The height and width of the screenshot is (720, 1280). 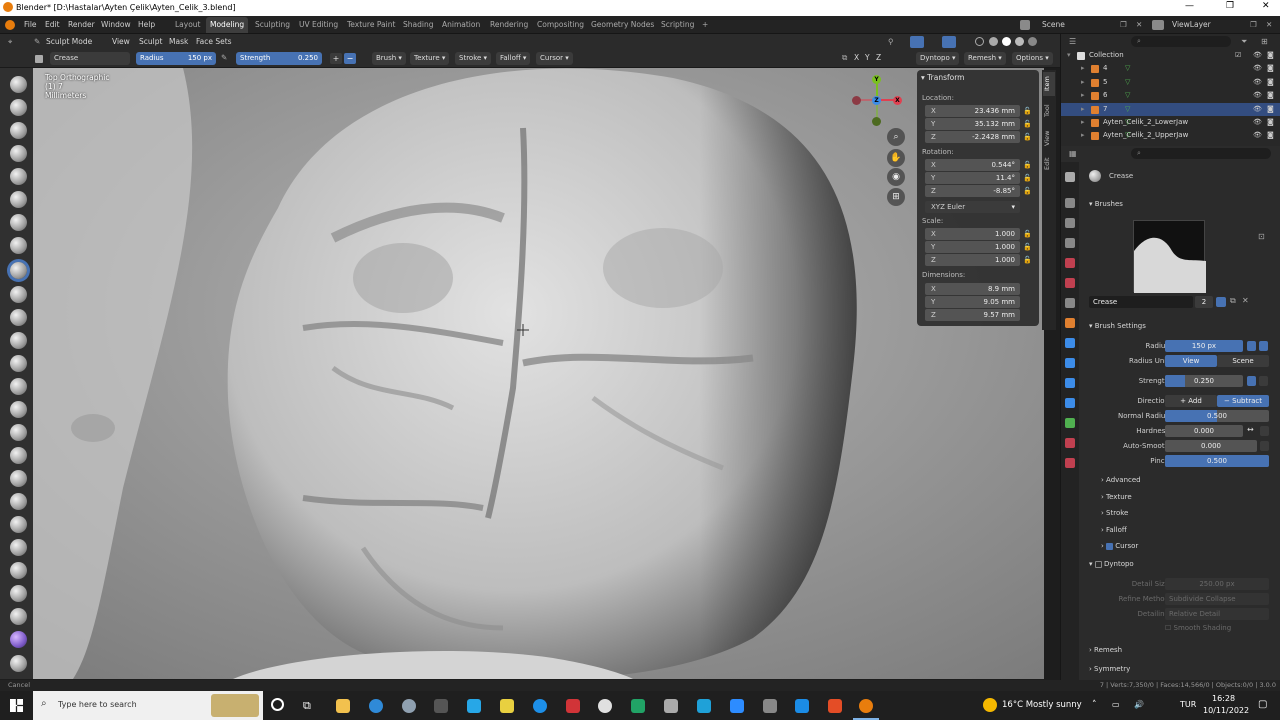 I want to click on tool-thumb-icon, so click(x=18, y=501).